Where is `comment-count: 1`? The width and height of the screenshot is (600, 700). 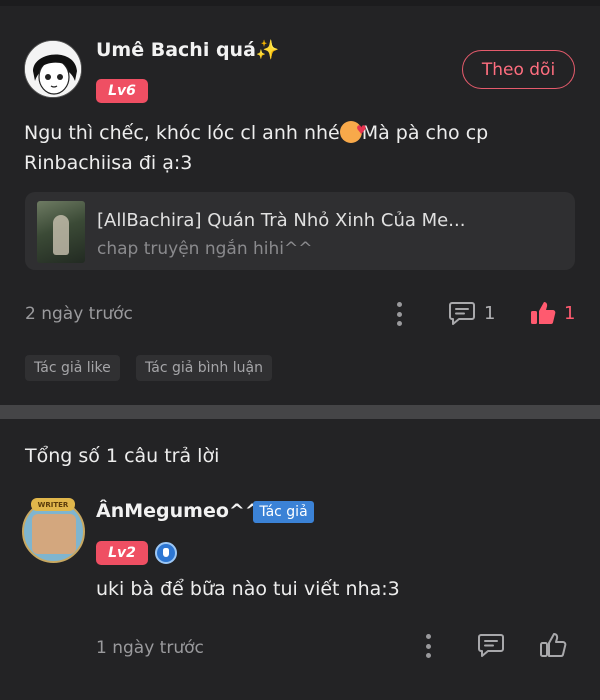
comment-count: 1 is located at coordinates (490, 313).